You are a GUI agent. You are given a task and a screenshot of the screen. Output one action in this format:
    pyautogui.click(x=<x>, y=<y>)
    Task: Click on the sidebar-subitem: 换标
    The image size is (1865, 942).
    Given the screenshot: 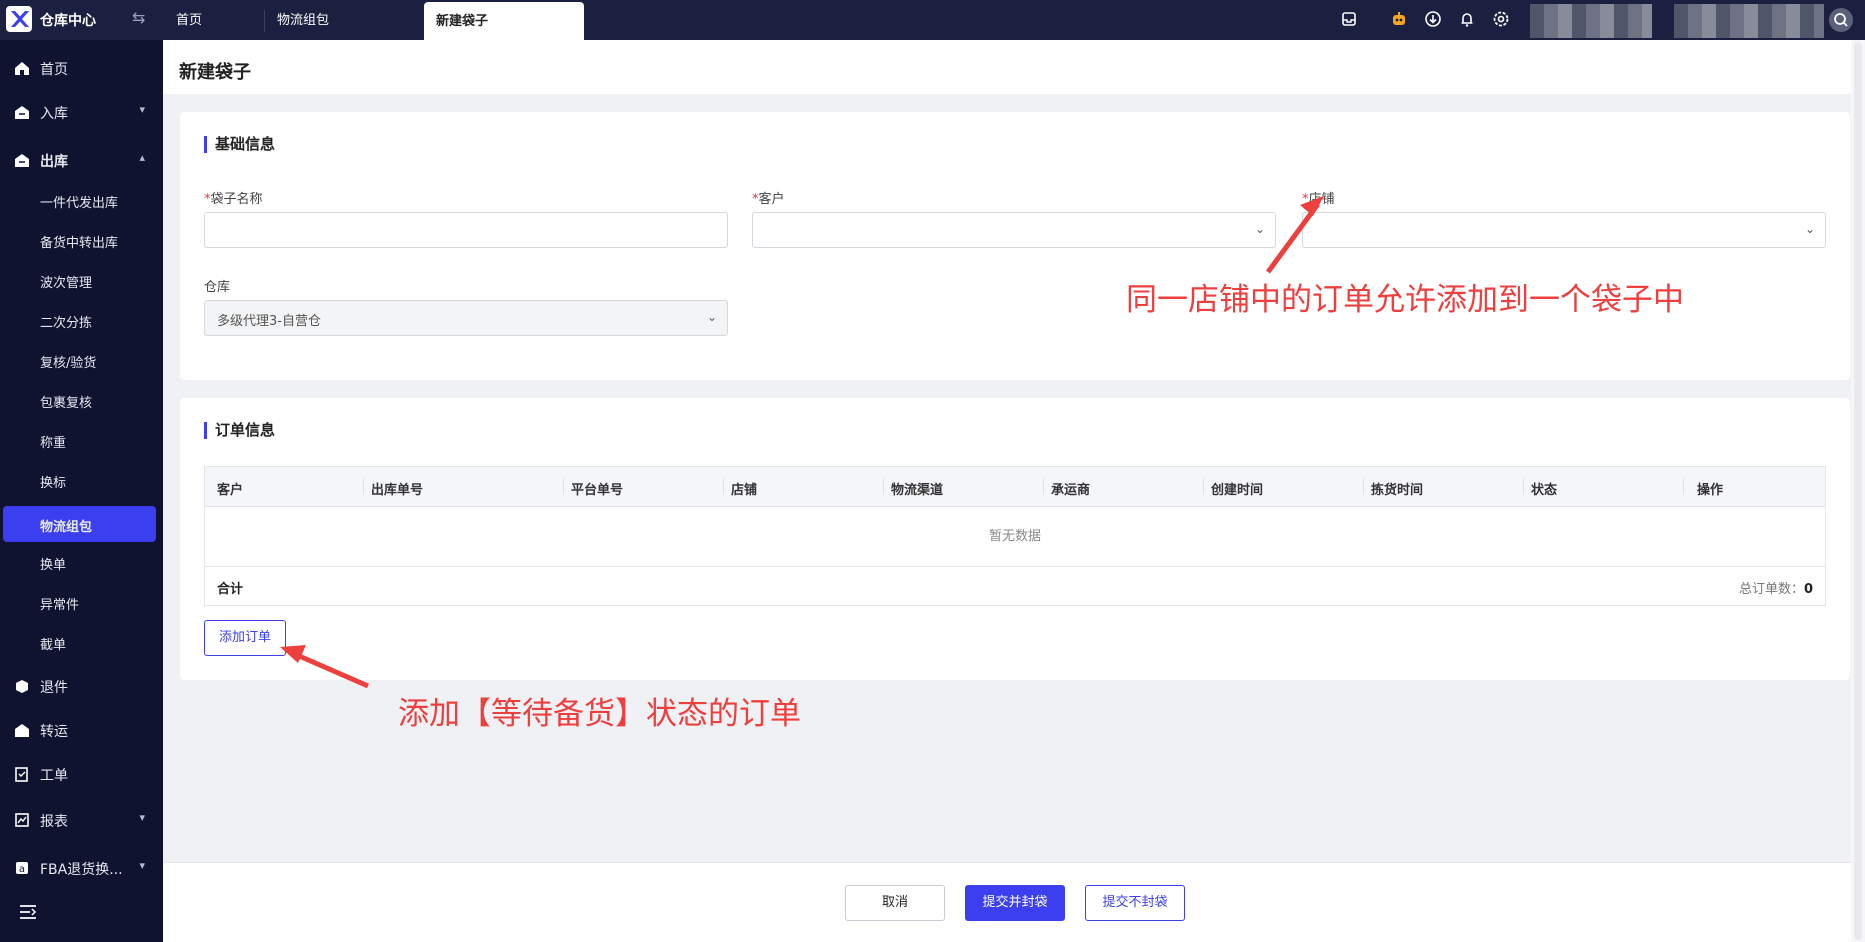 What is the action you would take?
    pyautogui.click(x=81, y=480)
    